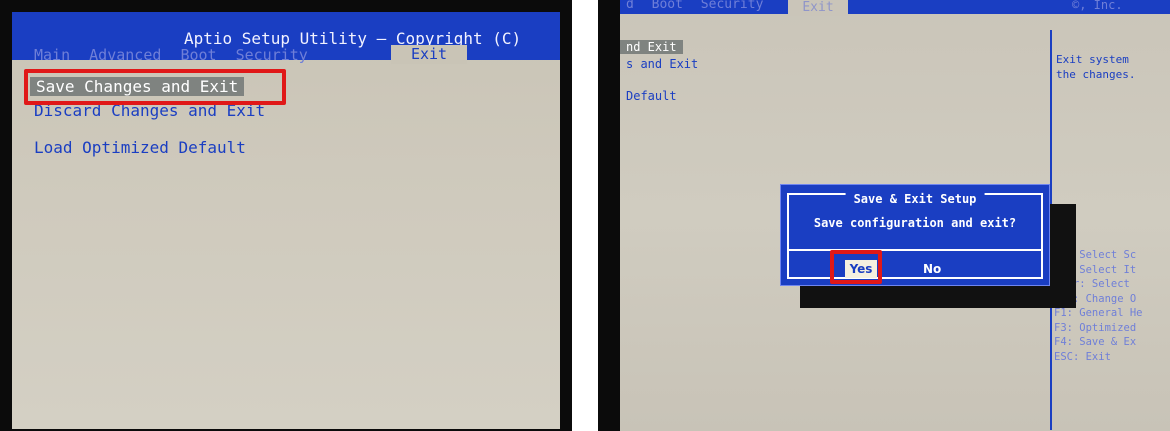  What do you see at coordinates (176, 55) in the screenshot?
I see `tab-bar: Main Advanced Boot Security` at bounding box center [176, 55].